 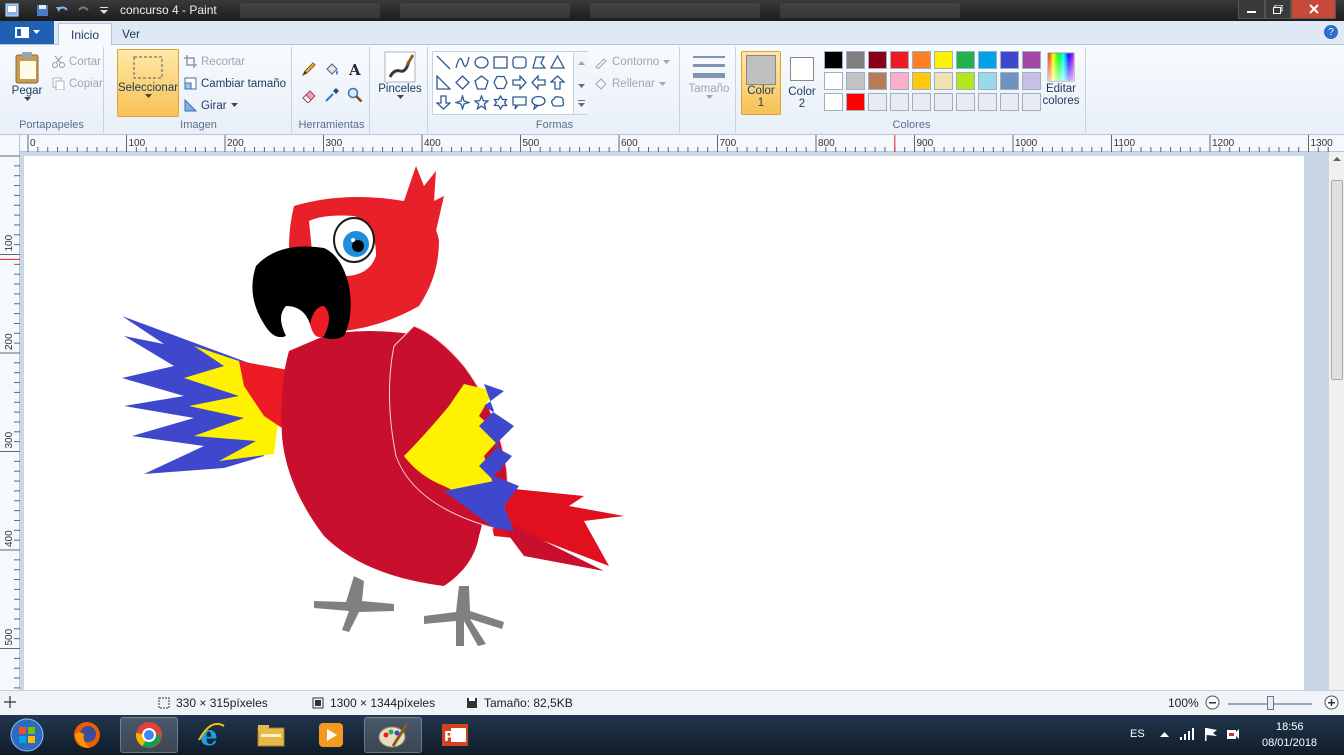 I want to click on scrollbar-thumb, so click(x=1337, y=280).